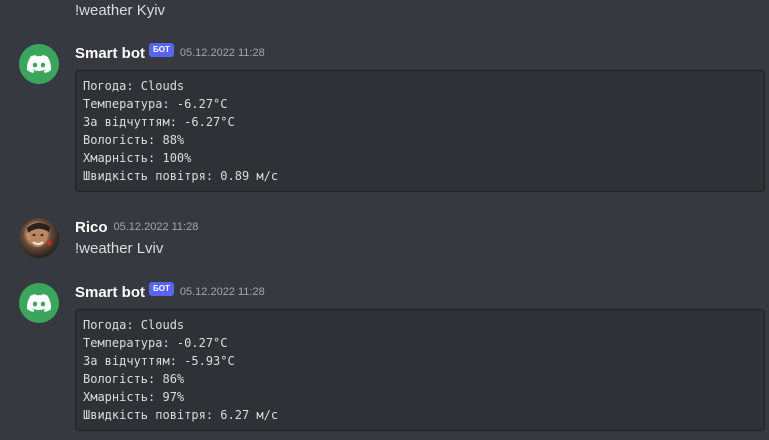  I want to click on message-header: Rico 05.12.2022 11:28, so click(136, 227).